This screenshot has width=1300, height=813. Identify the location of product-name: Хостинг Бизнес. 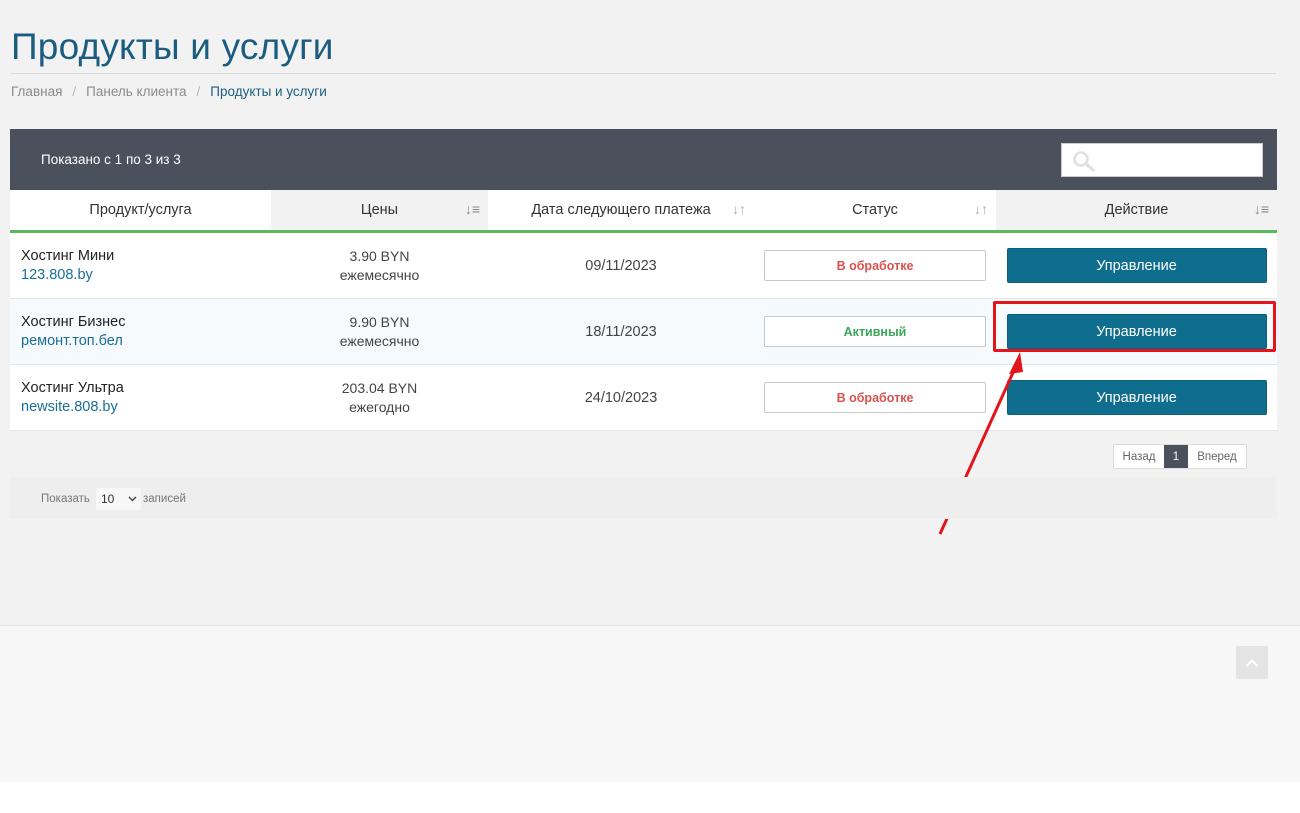
(73, 322).